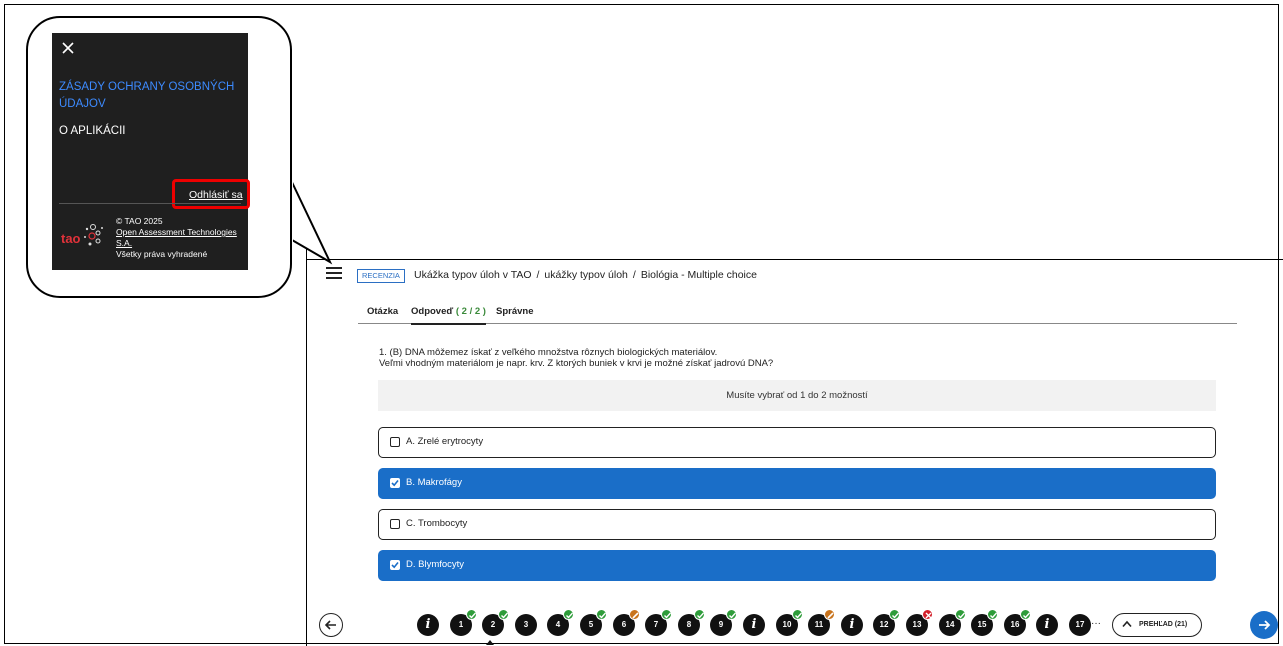 This screenshot has width=1283, height=646. What do you see at coordinates (493, 624) in the screenshot?
I see `question-item-label: 2` at bounding box center [493, 624].